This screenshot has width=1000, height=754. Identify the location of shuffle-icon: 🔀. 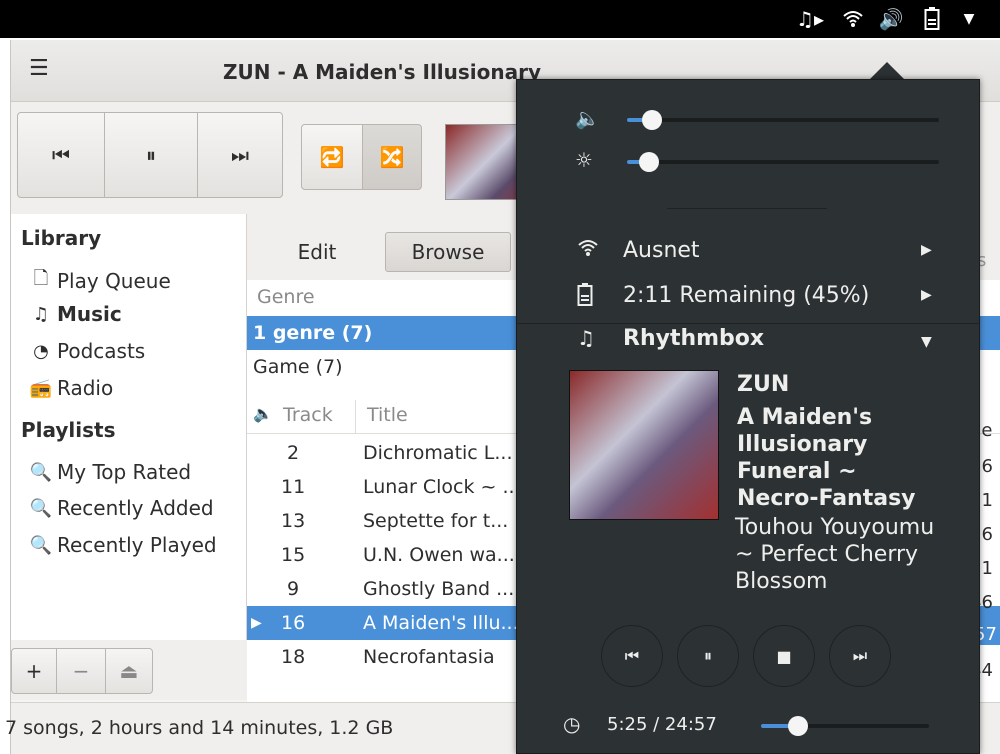
(392, 157).